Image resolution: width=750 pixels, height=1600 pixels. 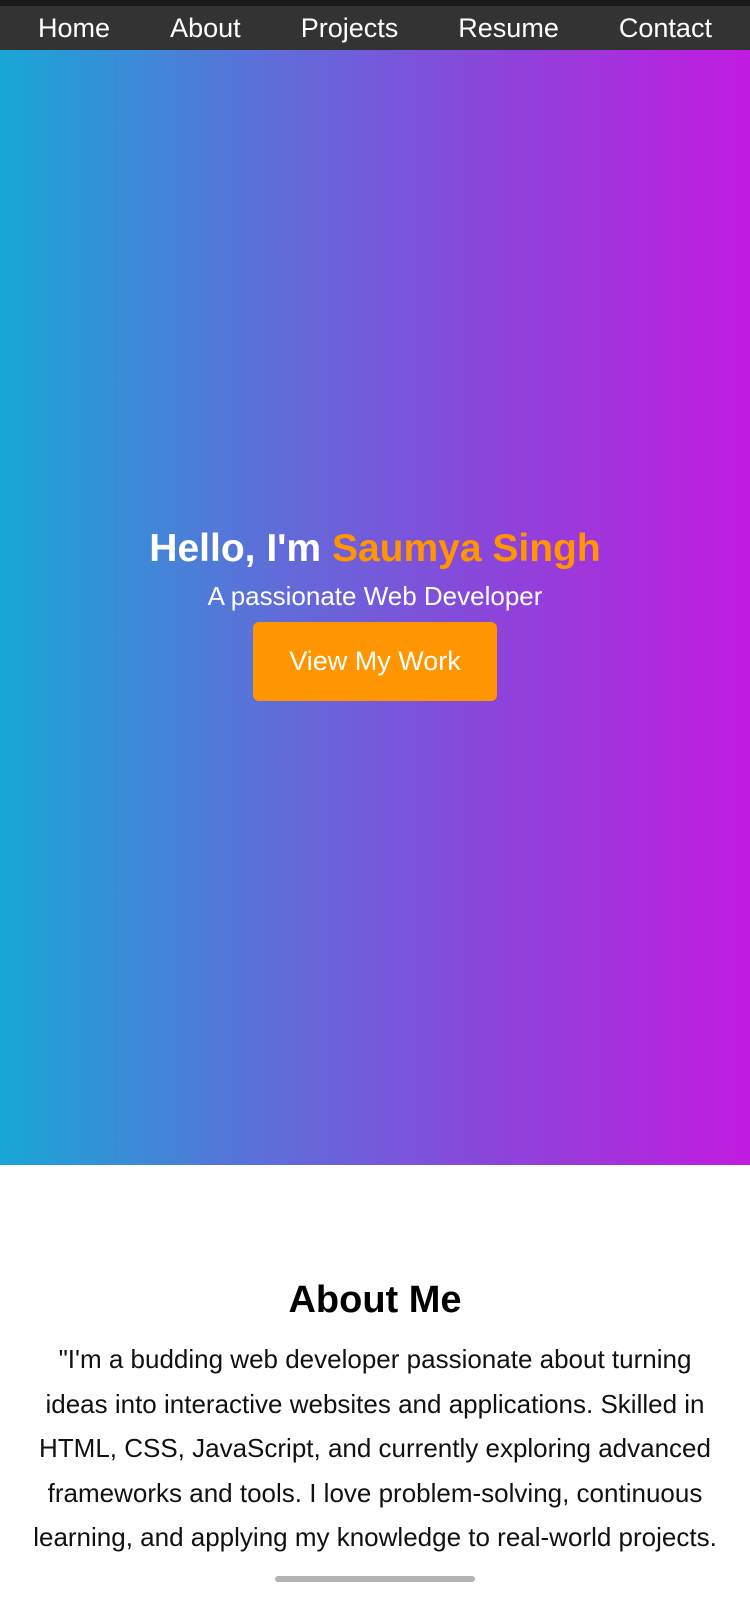 I want to click on nav-link-about: About, so click(x=205, y=28).